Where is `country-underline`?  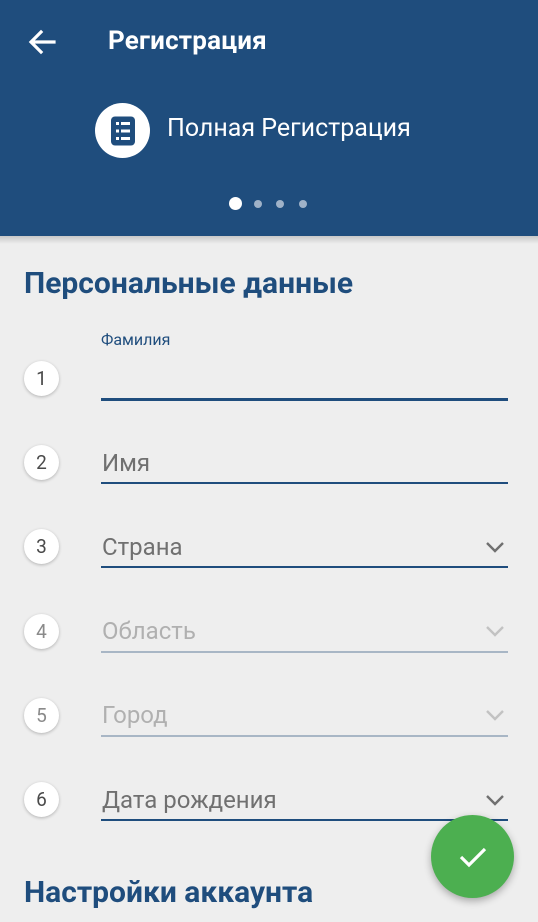
country-underline is located at coordinates (304, 567).